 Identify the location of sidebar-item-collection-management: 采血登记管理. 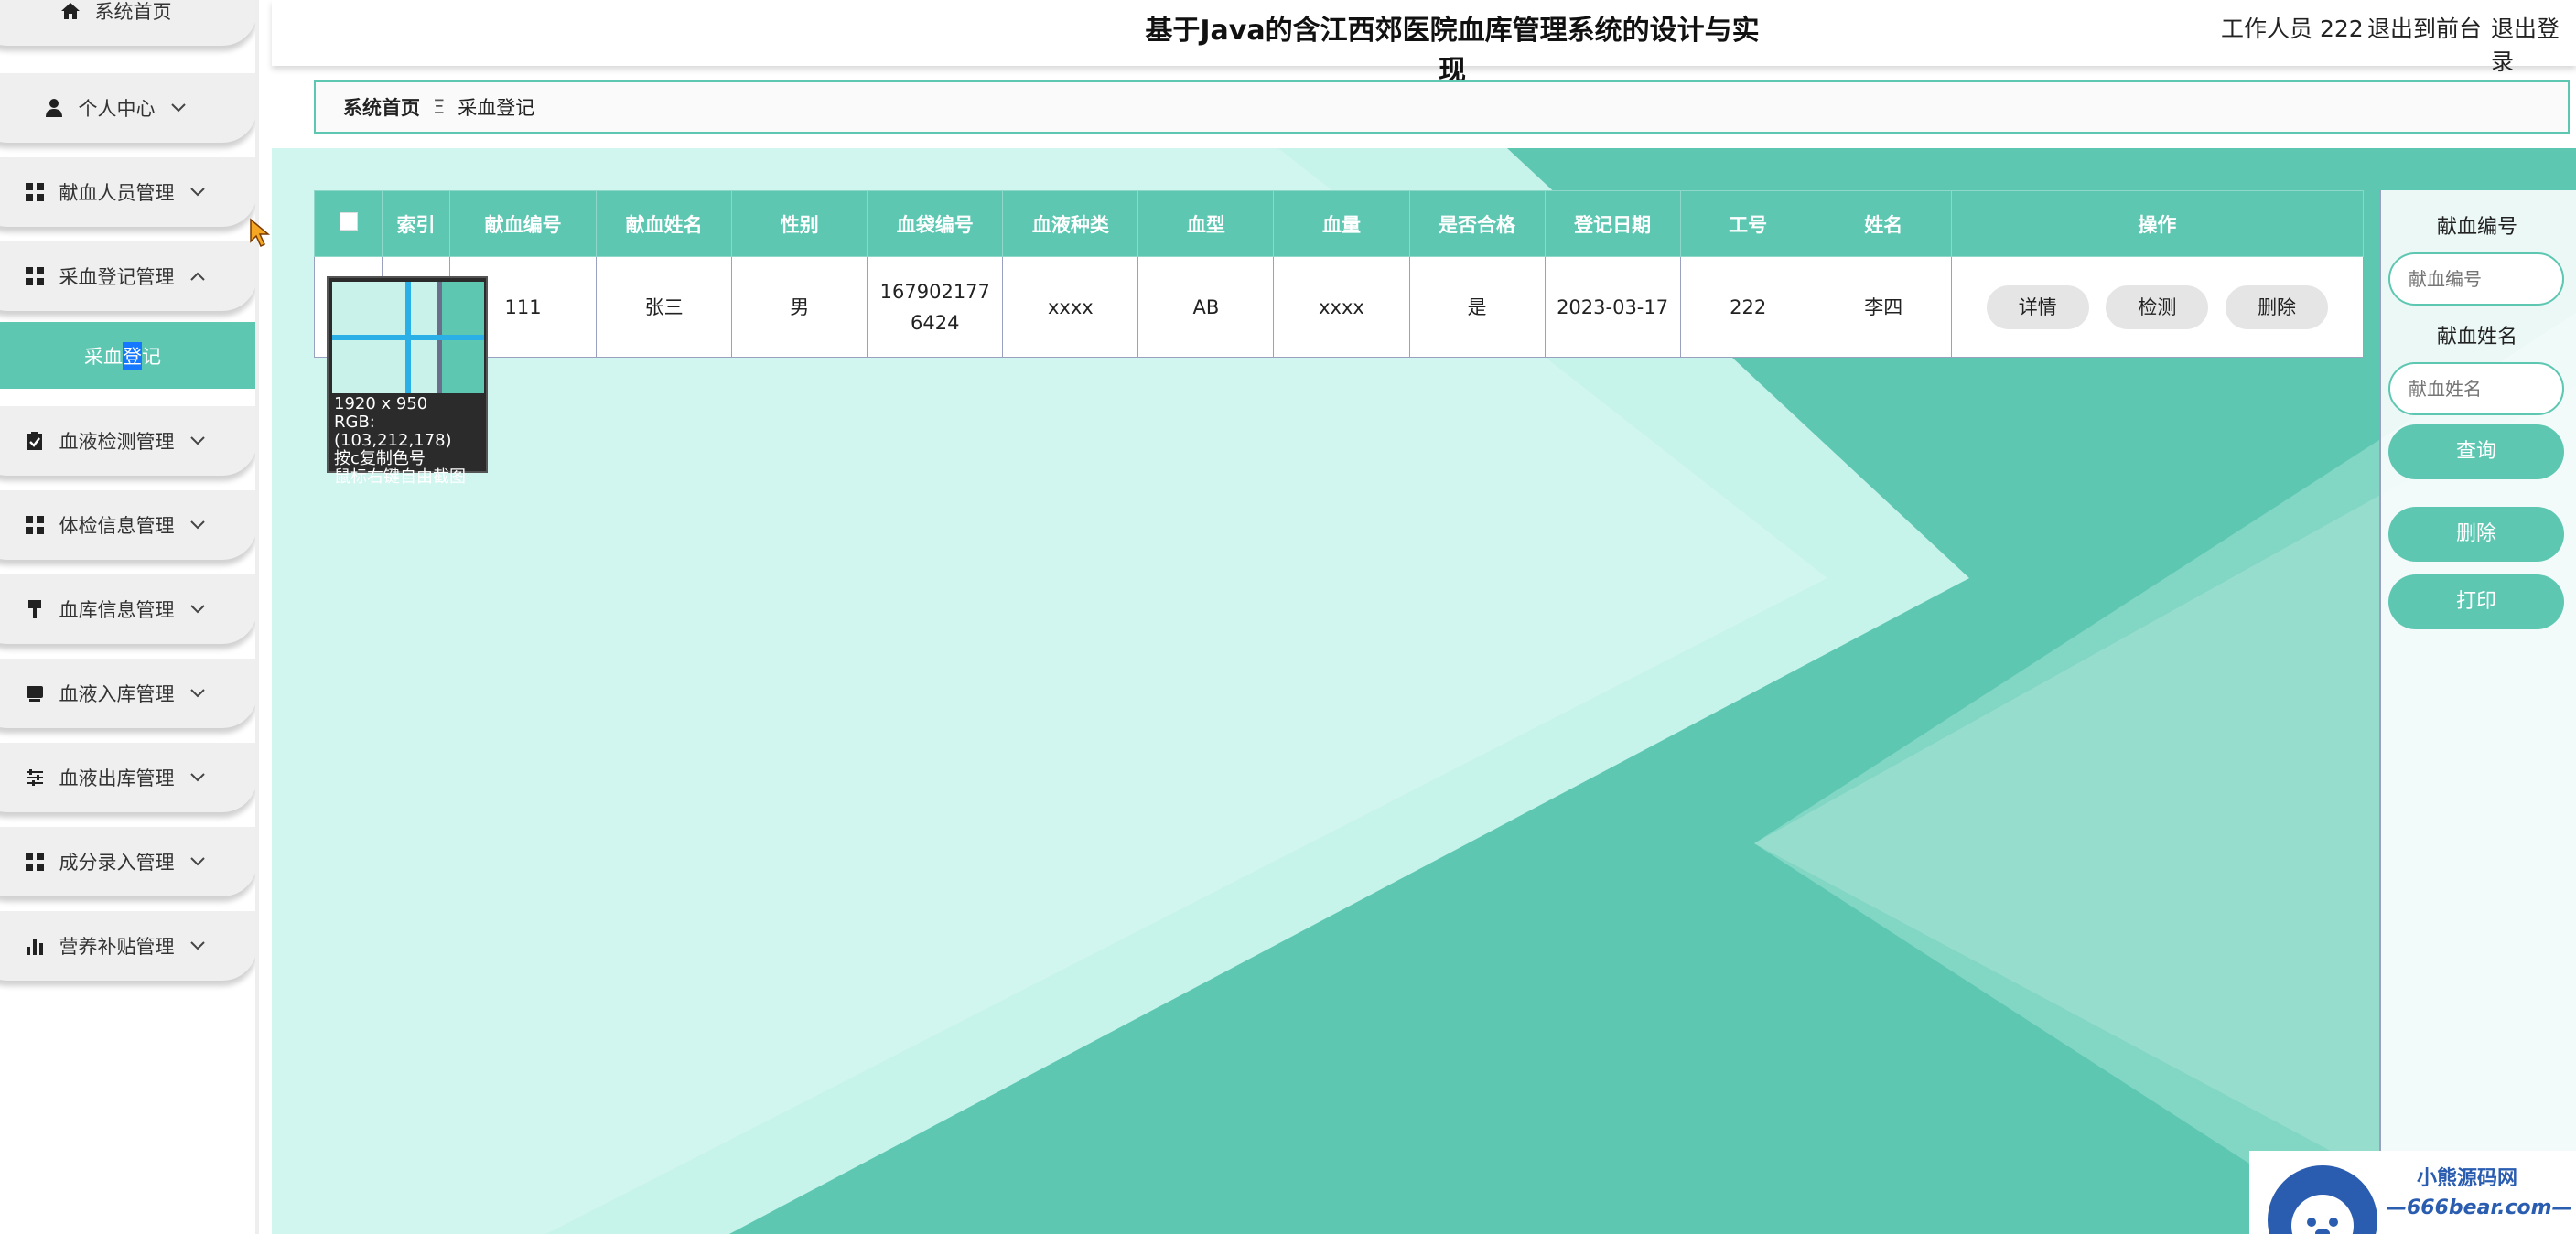
(127, 276).